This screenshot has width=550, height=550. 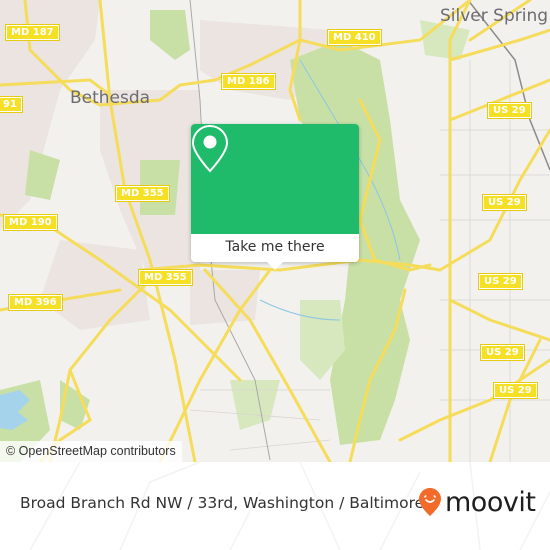 What do you see at coordinates (490, 502) in the screenshot?
I see `moovit-wordmark: moovit` at bounding box center [490, 502].